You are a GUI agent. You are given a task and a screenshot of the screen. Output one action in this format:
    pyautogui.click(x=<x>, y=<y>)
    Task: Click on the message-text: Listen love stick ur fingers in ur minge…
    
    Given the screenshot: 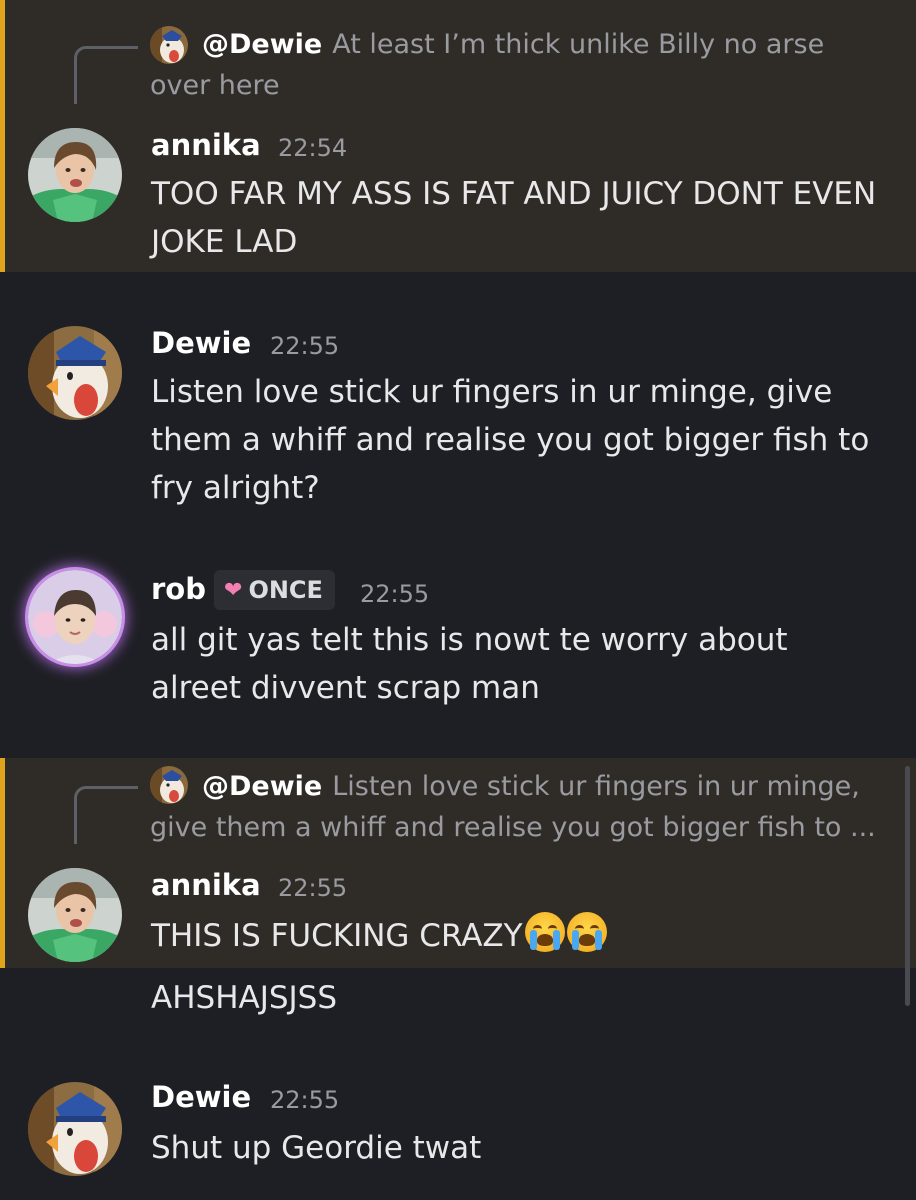 What is the action you would take?
    pyautogui.click(x=510, y=440)
    